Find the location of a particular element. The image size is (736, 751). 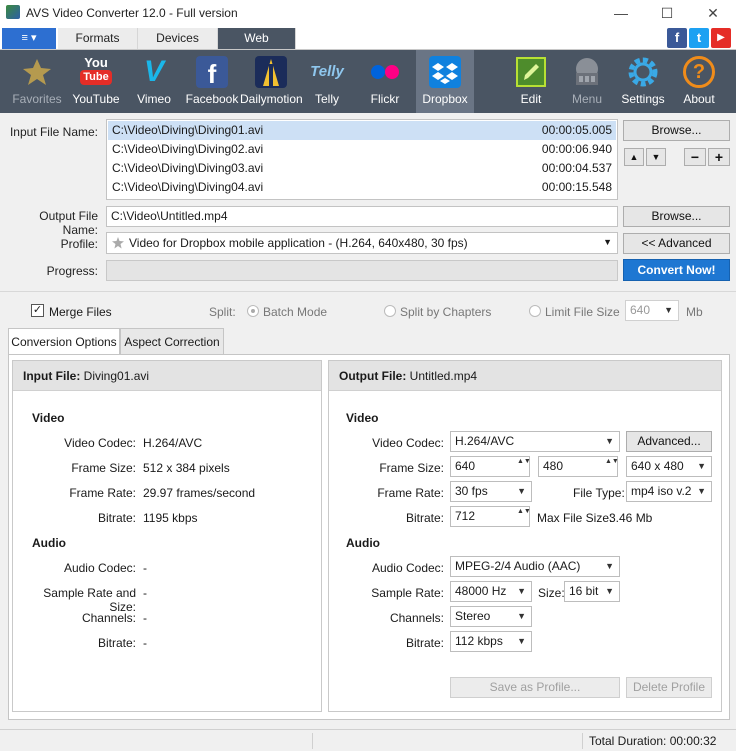

toolbar-about: ? About is located at coordinates (699, 81).